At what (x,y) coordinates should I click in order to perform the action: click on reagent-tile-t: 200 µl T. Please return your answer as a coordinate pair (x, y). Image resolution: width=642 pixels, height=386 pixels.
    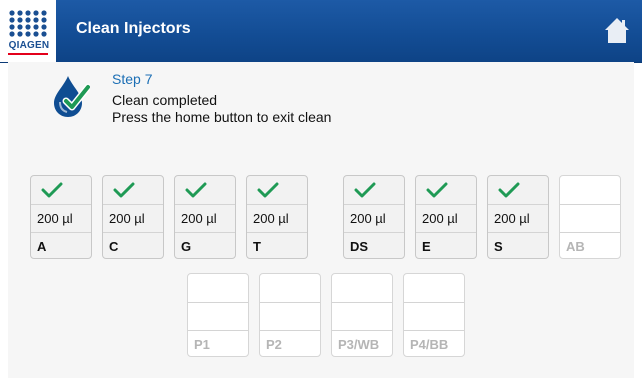
    Looking at the image, I should click on (277, 217).